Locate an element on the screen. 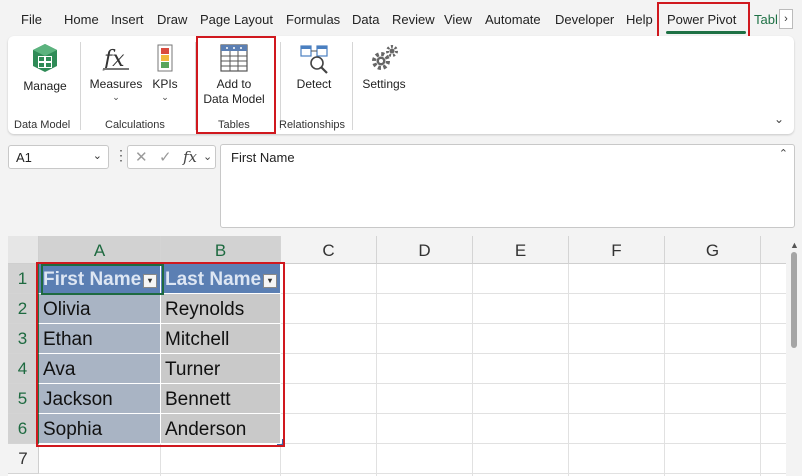  column-header-h is located at coordinates (773, 250).